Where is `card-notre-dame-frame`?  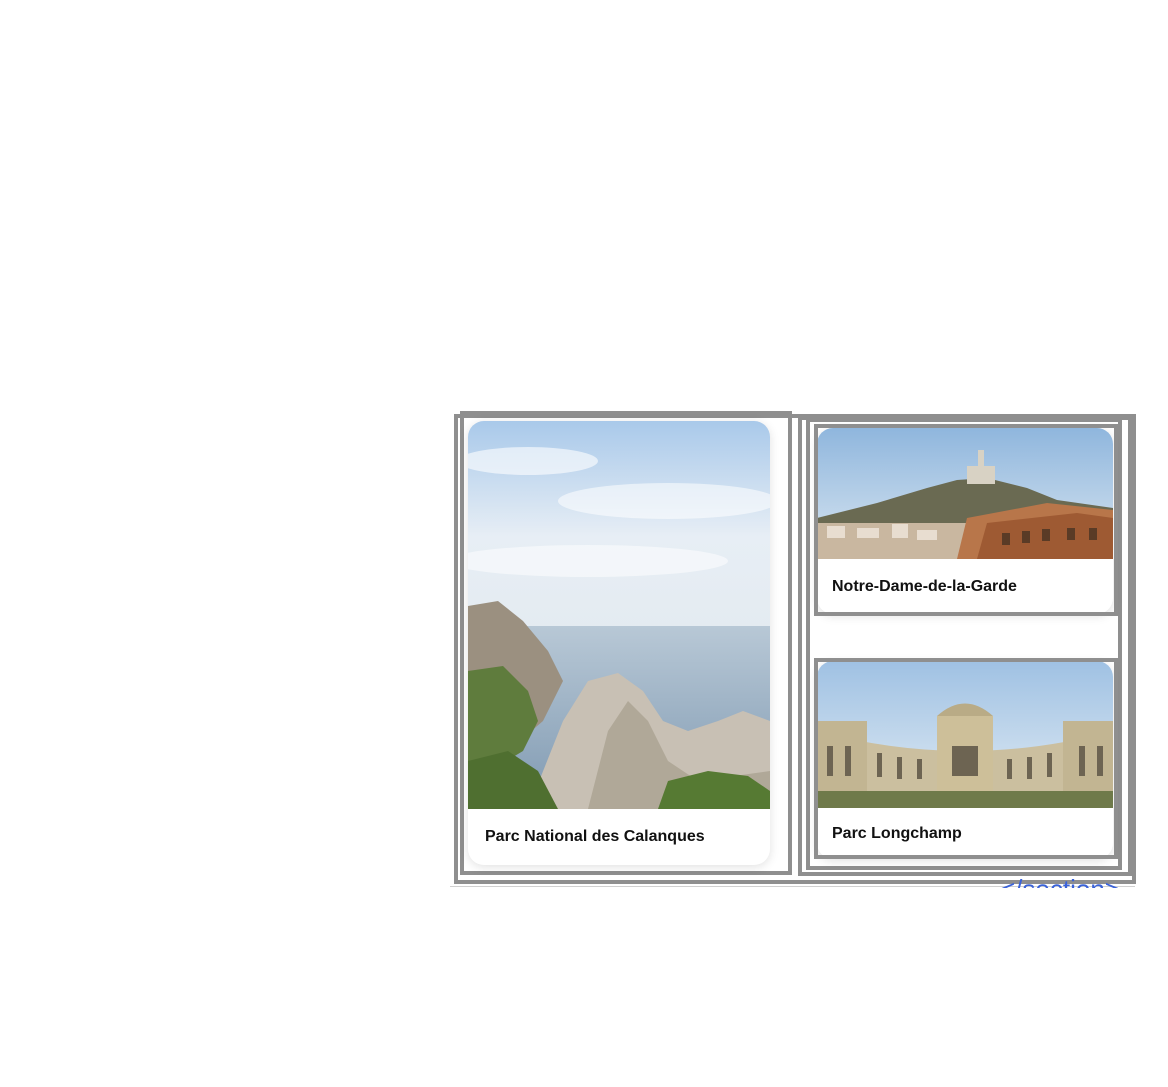 card-notre-dame-frame is located at coordinates (966, 520).